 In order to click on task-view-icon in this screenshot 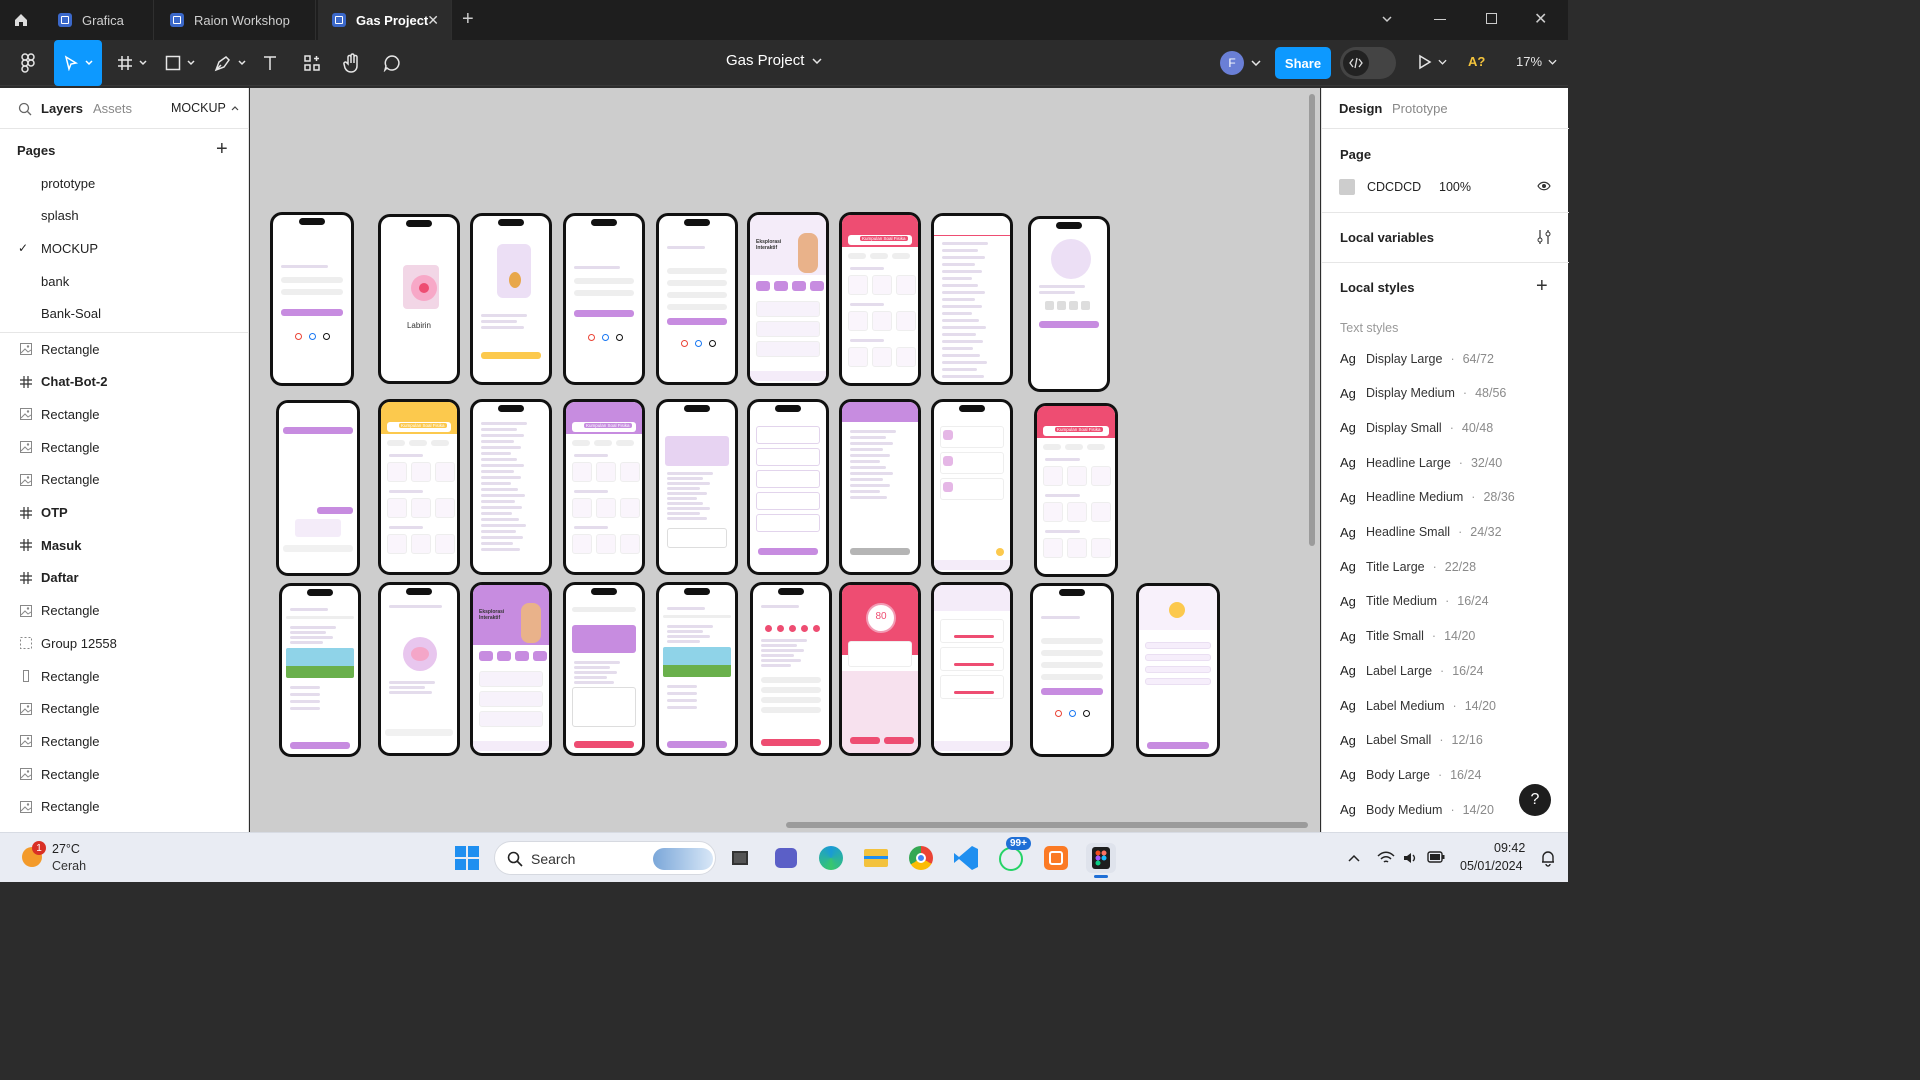, I will do `click(741, 858)`.